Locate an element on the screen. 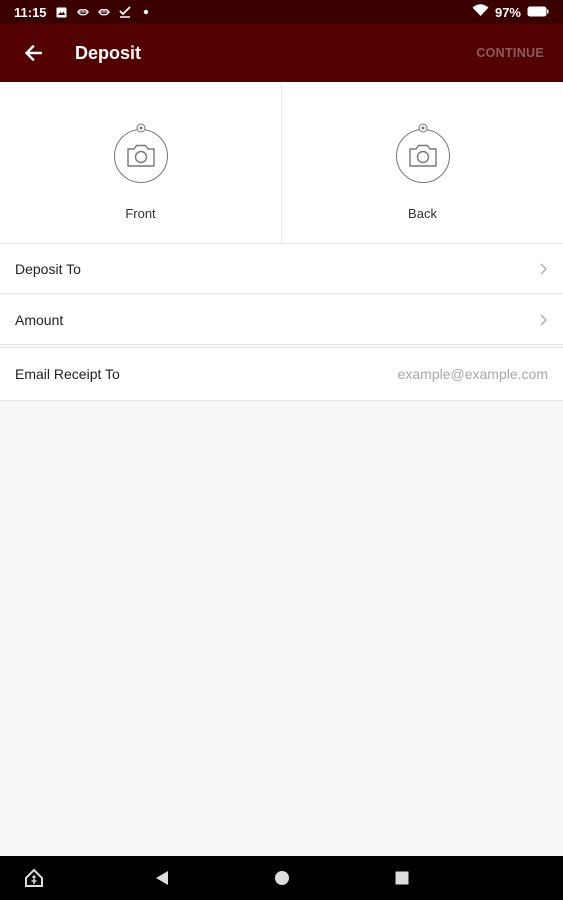  triangle-back-icon is located at coordinates (162, 878).